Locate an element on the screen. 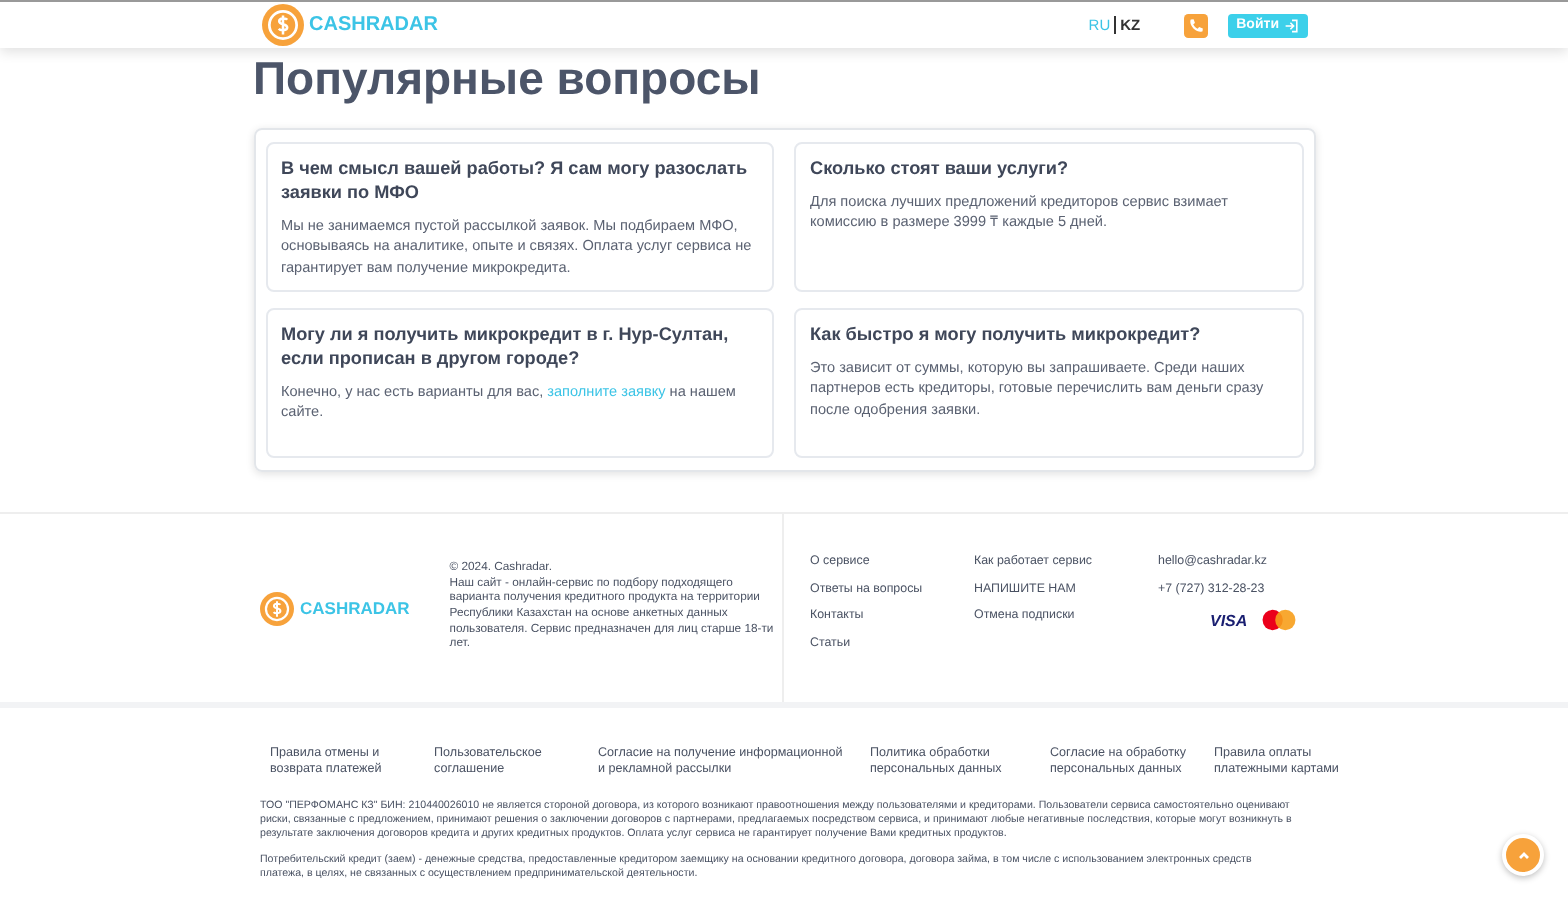  faq-question: В чем смысл вашей работы? Я сам могу разослать заявки по МФО is located at coordinates (515, 180).